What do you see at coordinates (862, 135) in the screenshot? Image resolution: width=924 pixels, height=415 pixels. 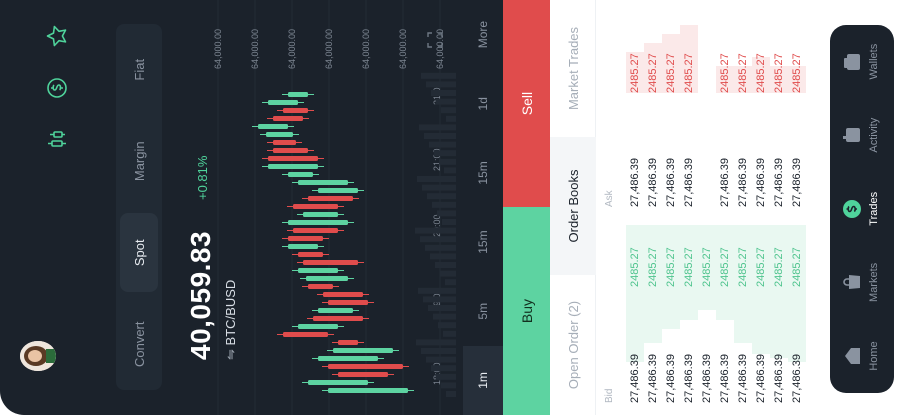 I see `nav-item-activity: Activity` at bounding box center [862, 135].